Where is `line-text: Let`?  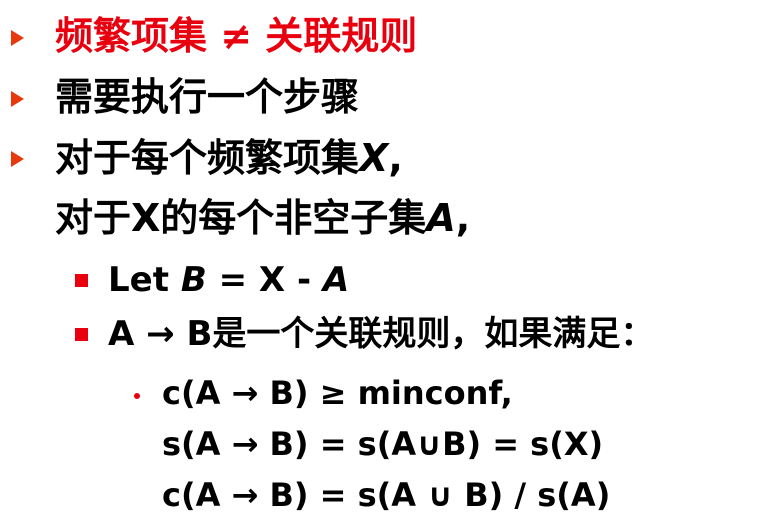 line-text: Let is located at coordinates (144, 280).